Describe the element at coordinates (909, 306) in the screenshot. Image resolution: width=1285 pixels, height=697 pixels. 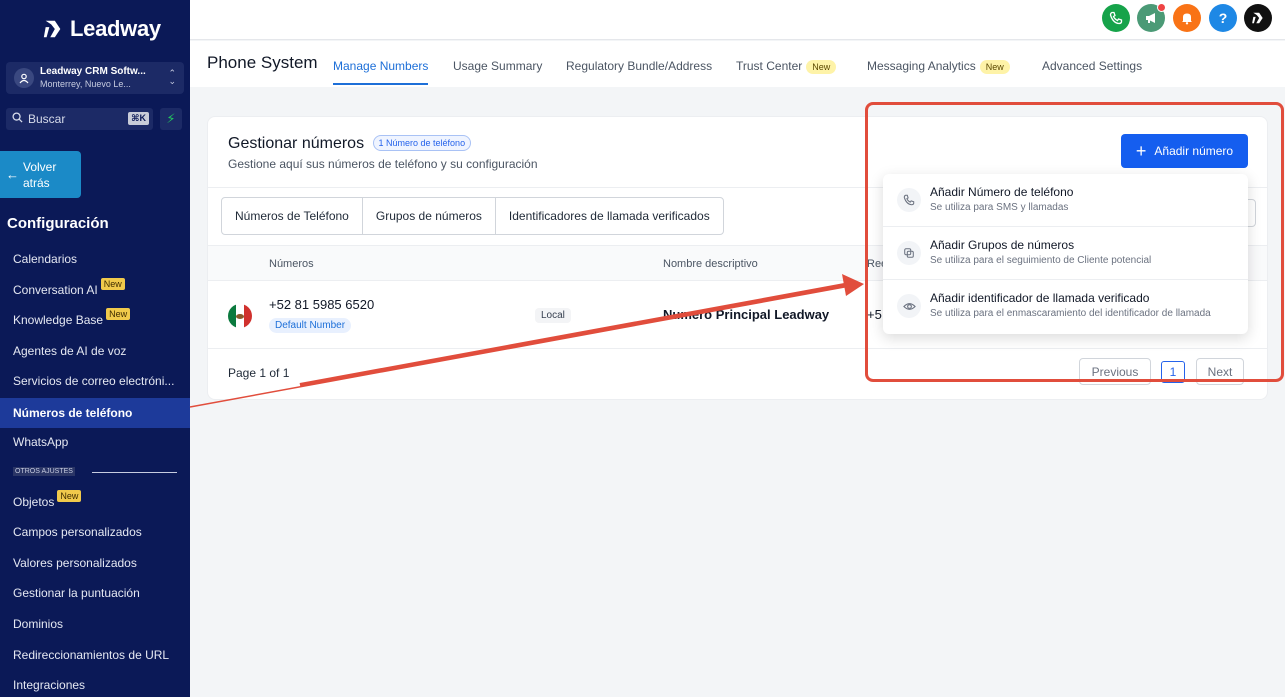
I see `eye-icon` at that location.